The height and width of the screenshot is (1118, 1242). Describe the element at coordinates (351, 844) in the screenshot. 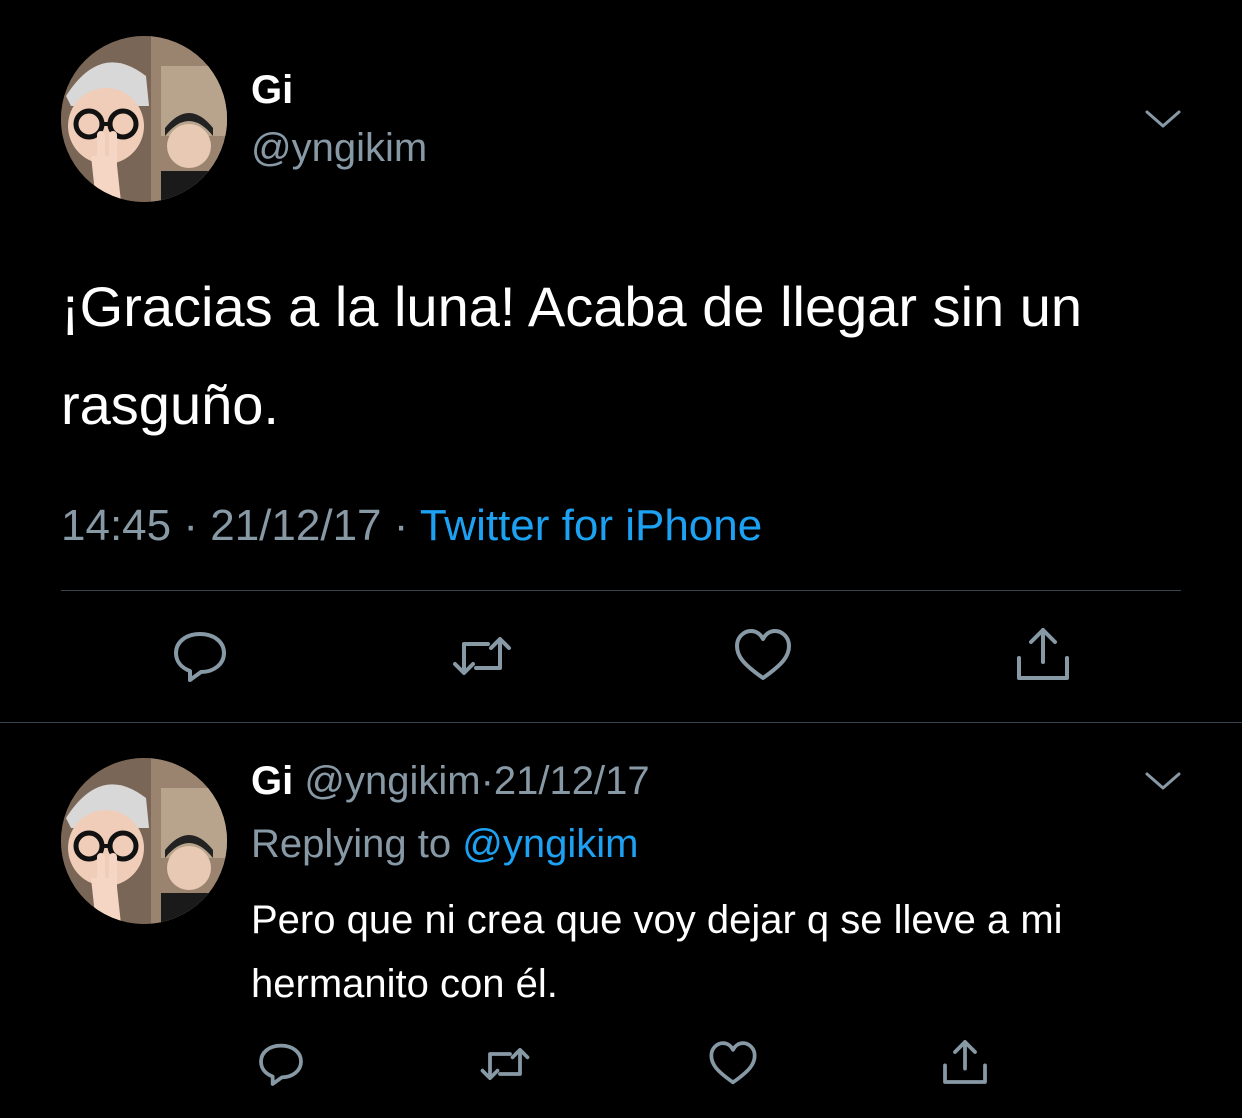

I see `replying-to-label: Replying to` at that location.